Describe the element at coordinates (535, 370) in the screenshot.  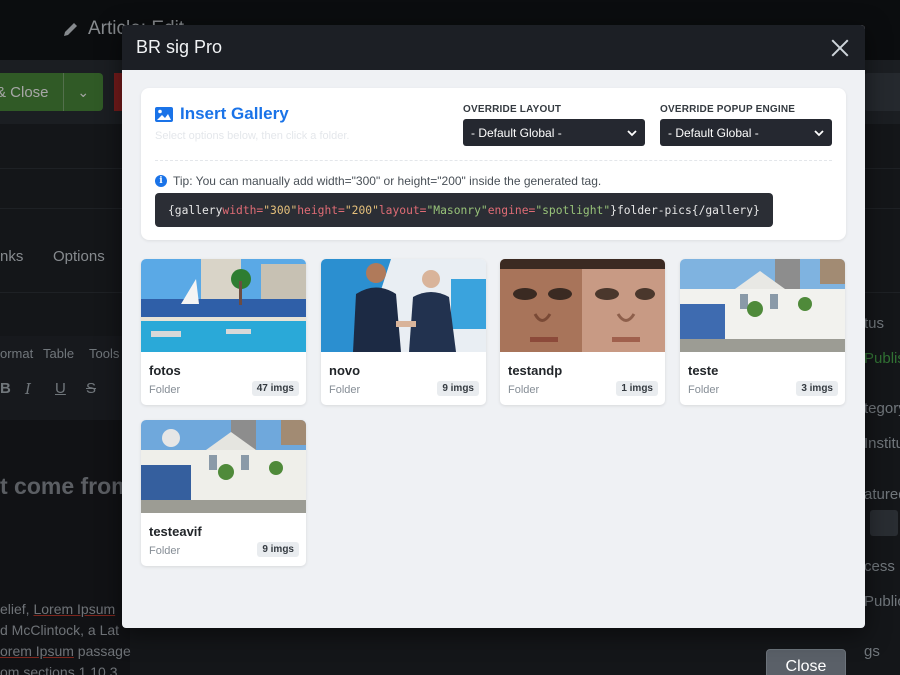
I see `folder-name: testandp` at that location.